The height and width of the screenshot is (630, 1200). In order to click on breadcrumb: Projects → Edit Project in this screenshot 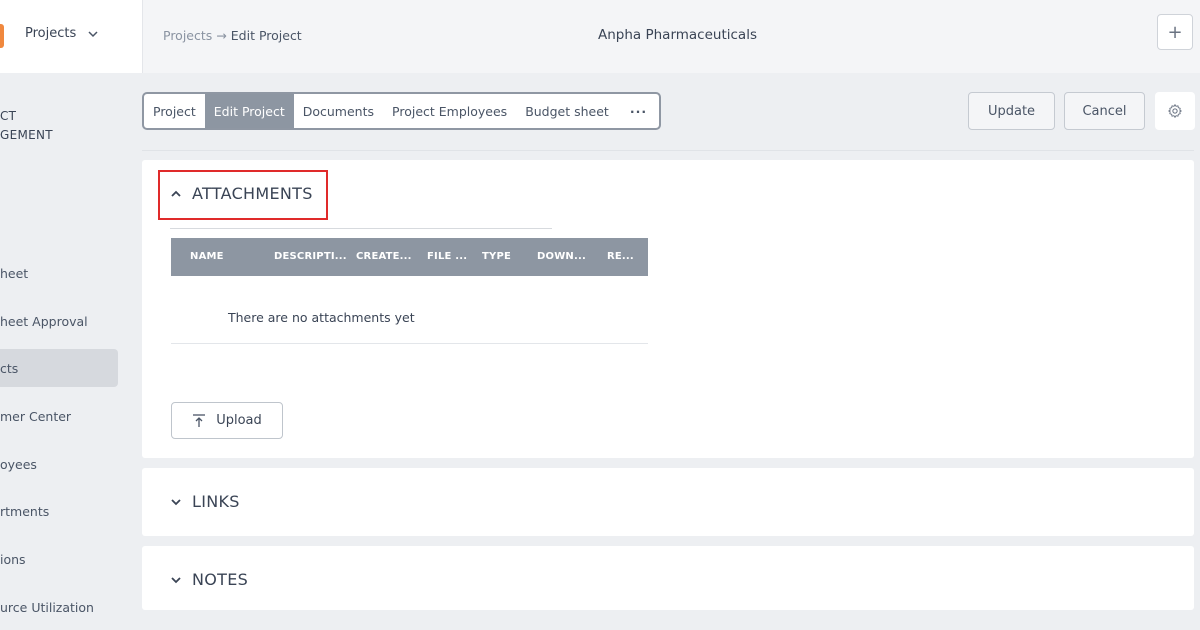, I will do `click(232, 35)`.